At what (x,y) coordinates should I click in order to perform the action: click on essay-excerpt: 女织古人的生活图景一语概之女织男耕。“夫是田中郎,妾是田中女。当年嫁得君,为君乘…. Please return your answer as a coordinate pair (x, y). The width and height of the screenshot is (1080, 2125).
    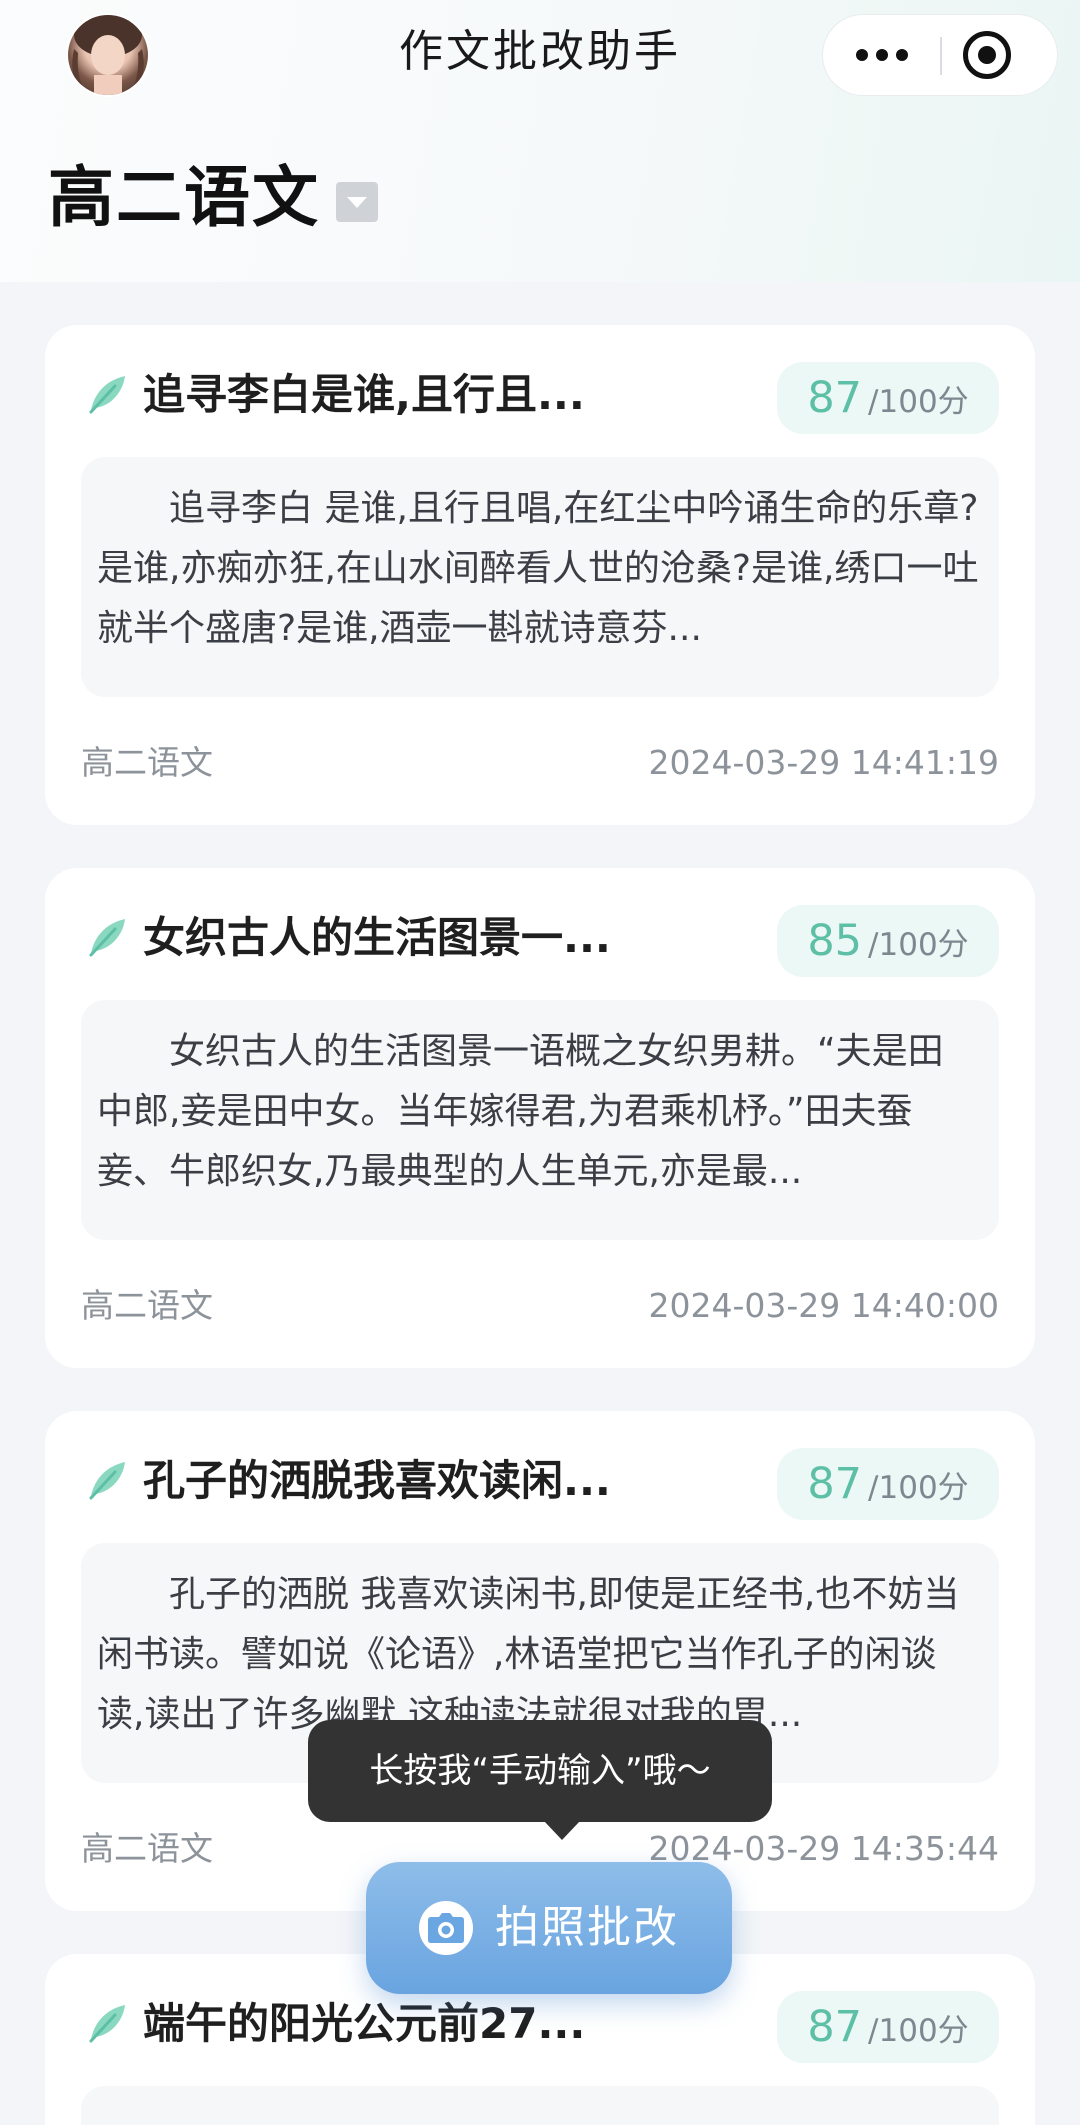
    Looking at the image, I should click on (540, 1120).